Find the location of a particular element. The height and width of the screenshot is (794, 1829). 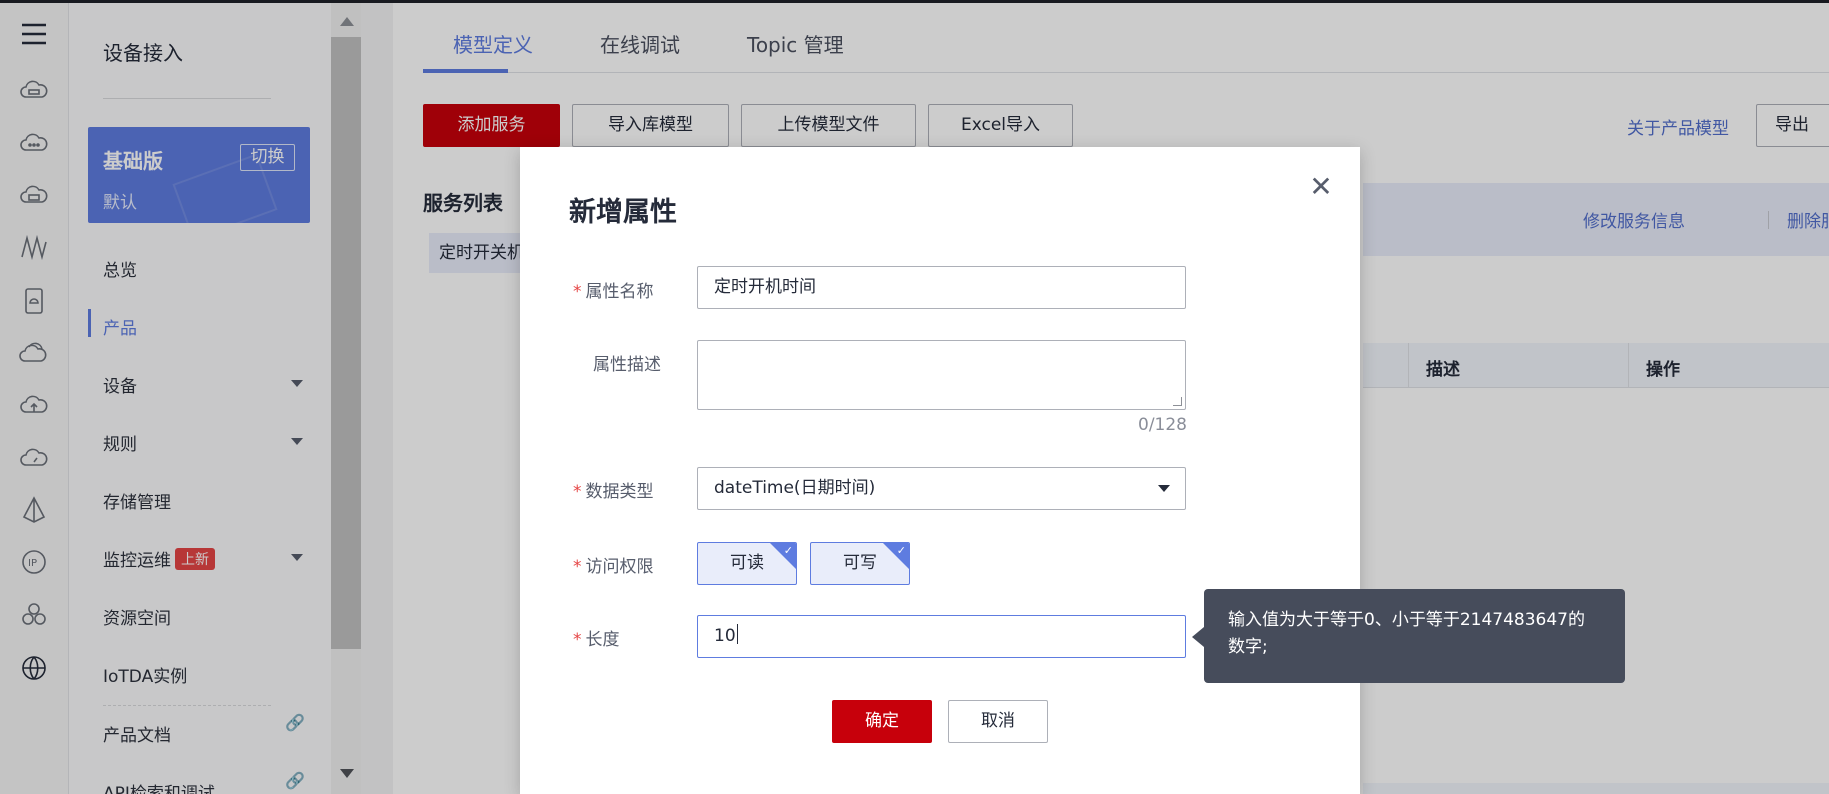

data-type-label: * 数据类型 is located at coordinates (613, 492).